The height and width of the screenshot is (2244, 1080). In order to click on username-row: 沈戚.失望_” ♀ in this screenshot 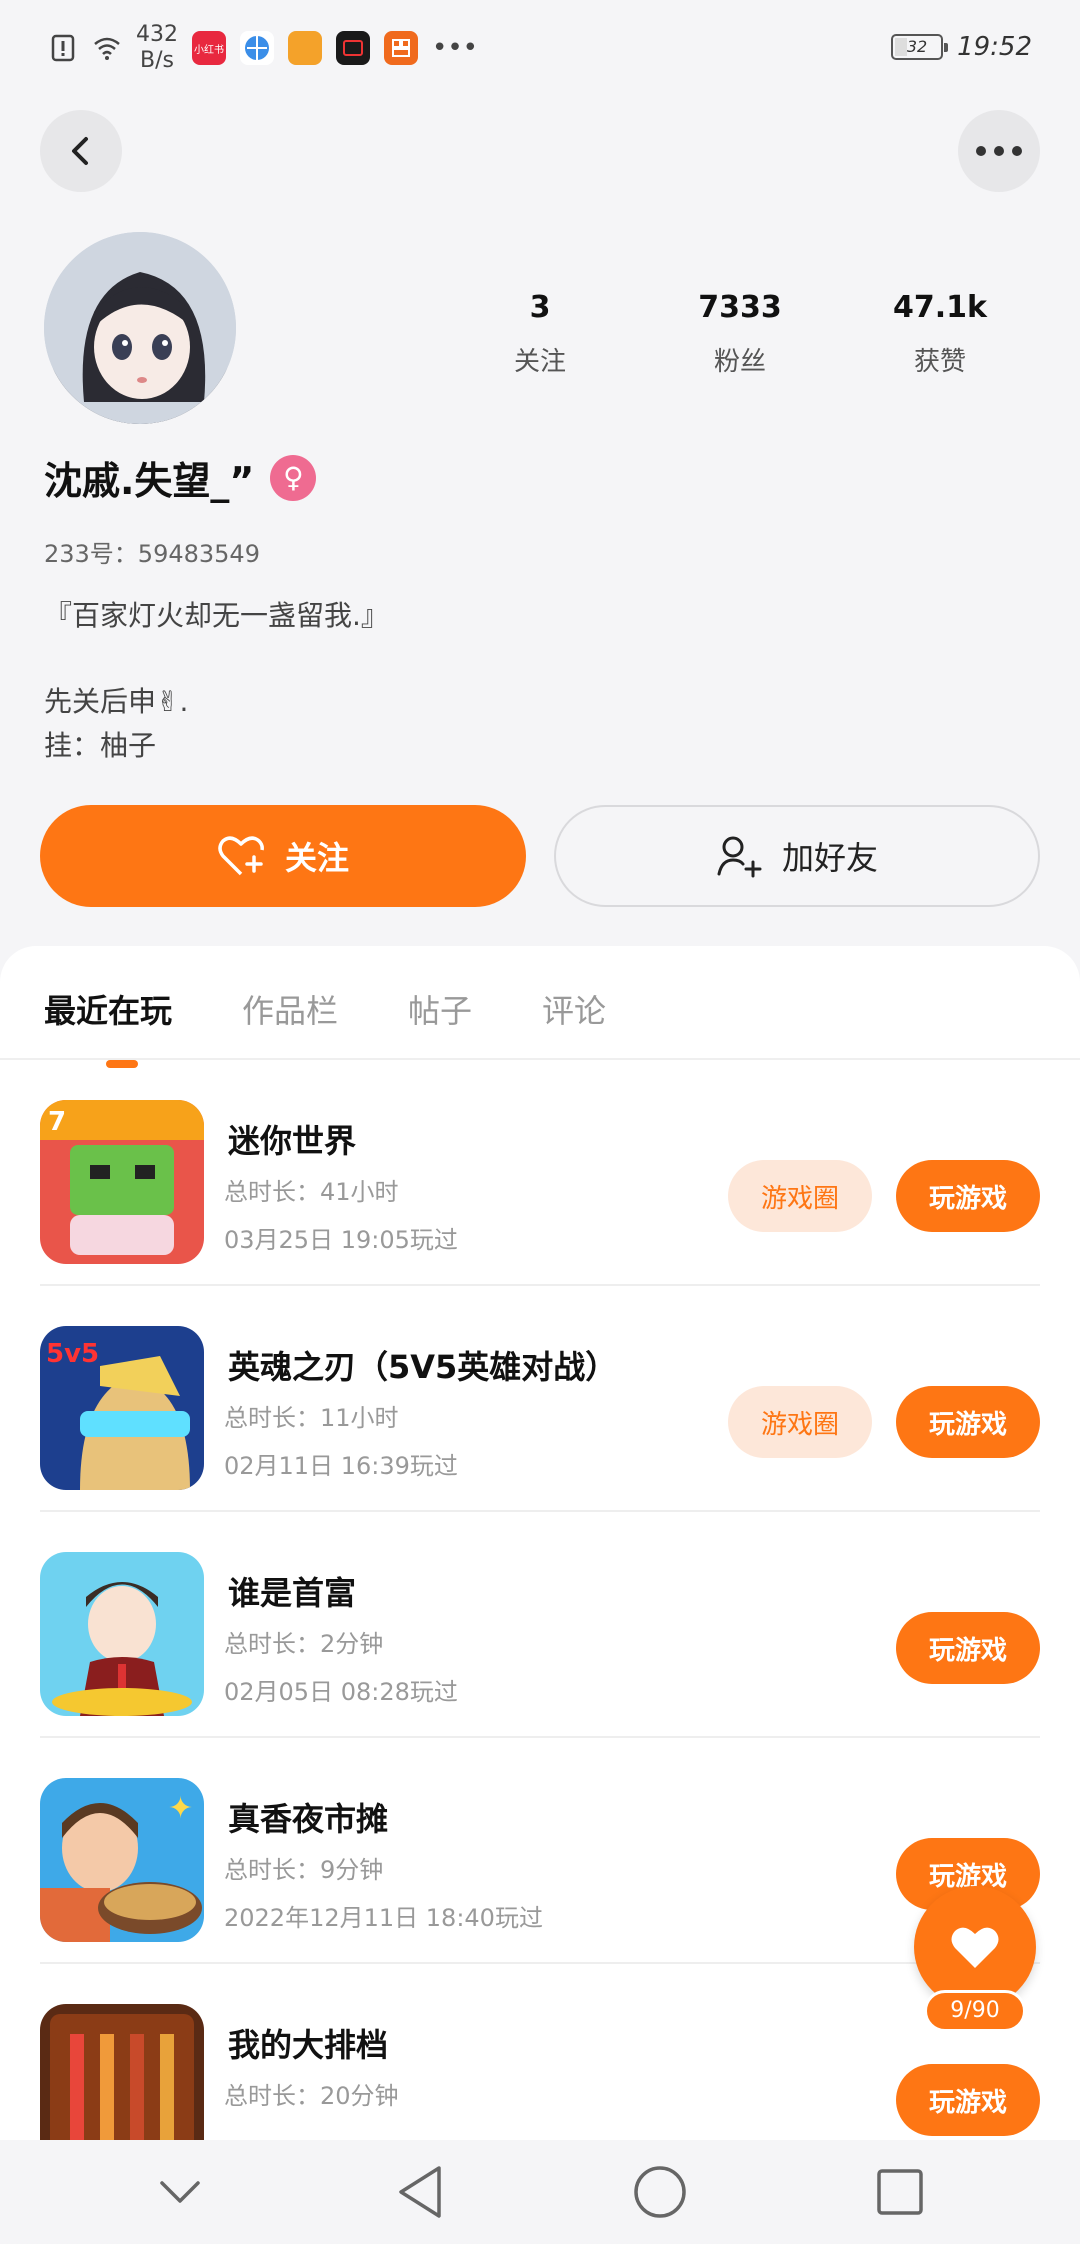, I will do `click(180, 477)`.